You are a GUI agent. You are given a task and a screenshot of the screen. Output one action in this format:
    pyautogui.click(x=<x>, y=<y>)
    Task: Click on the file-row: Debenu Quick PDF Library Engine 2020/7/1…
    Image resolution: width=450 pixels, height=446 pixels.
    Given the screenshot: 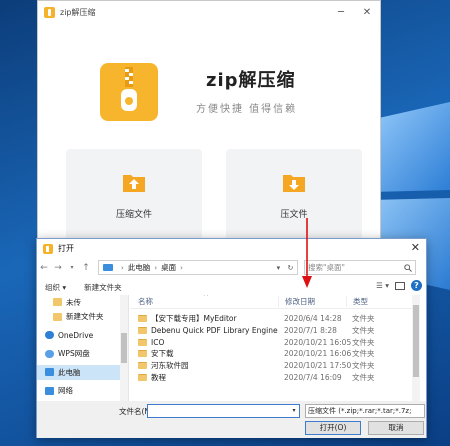 What is the action you would take?
    pyautogui.click(x=275, y=331)
    